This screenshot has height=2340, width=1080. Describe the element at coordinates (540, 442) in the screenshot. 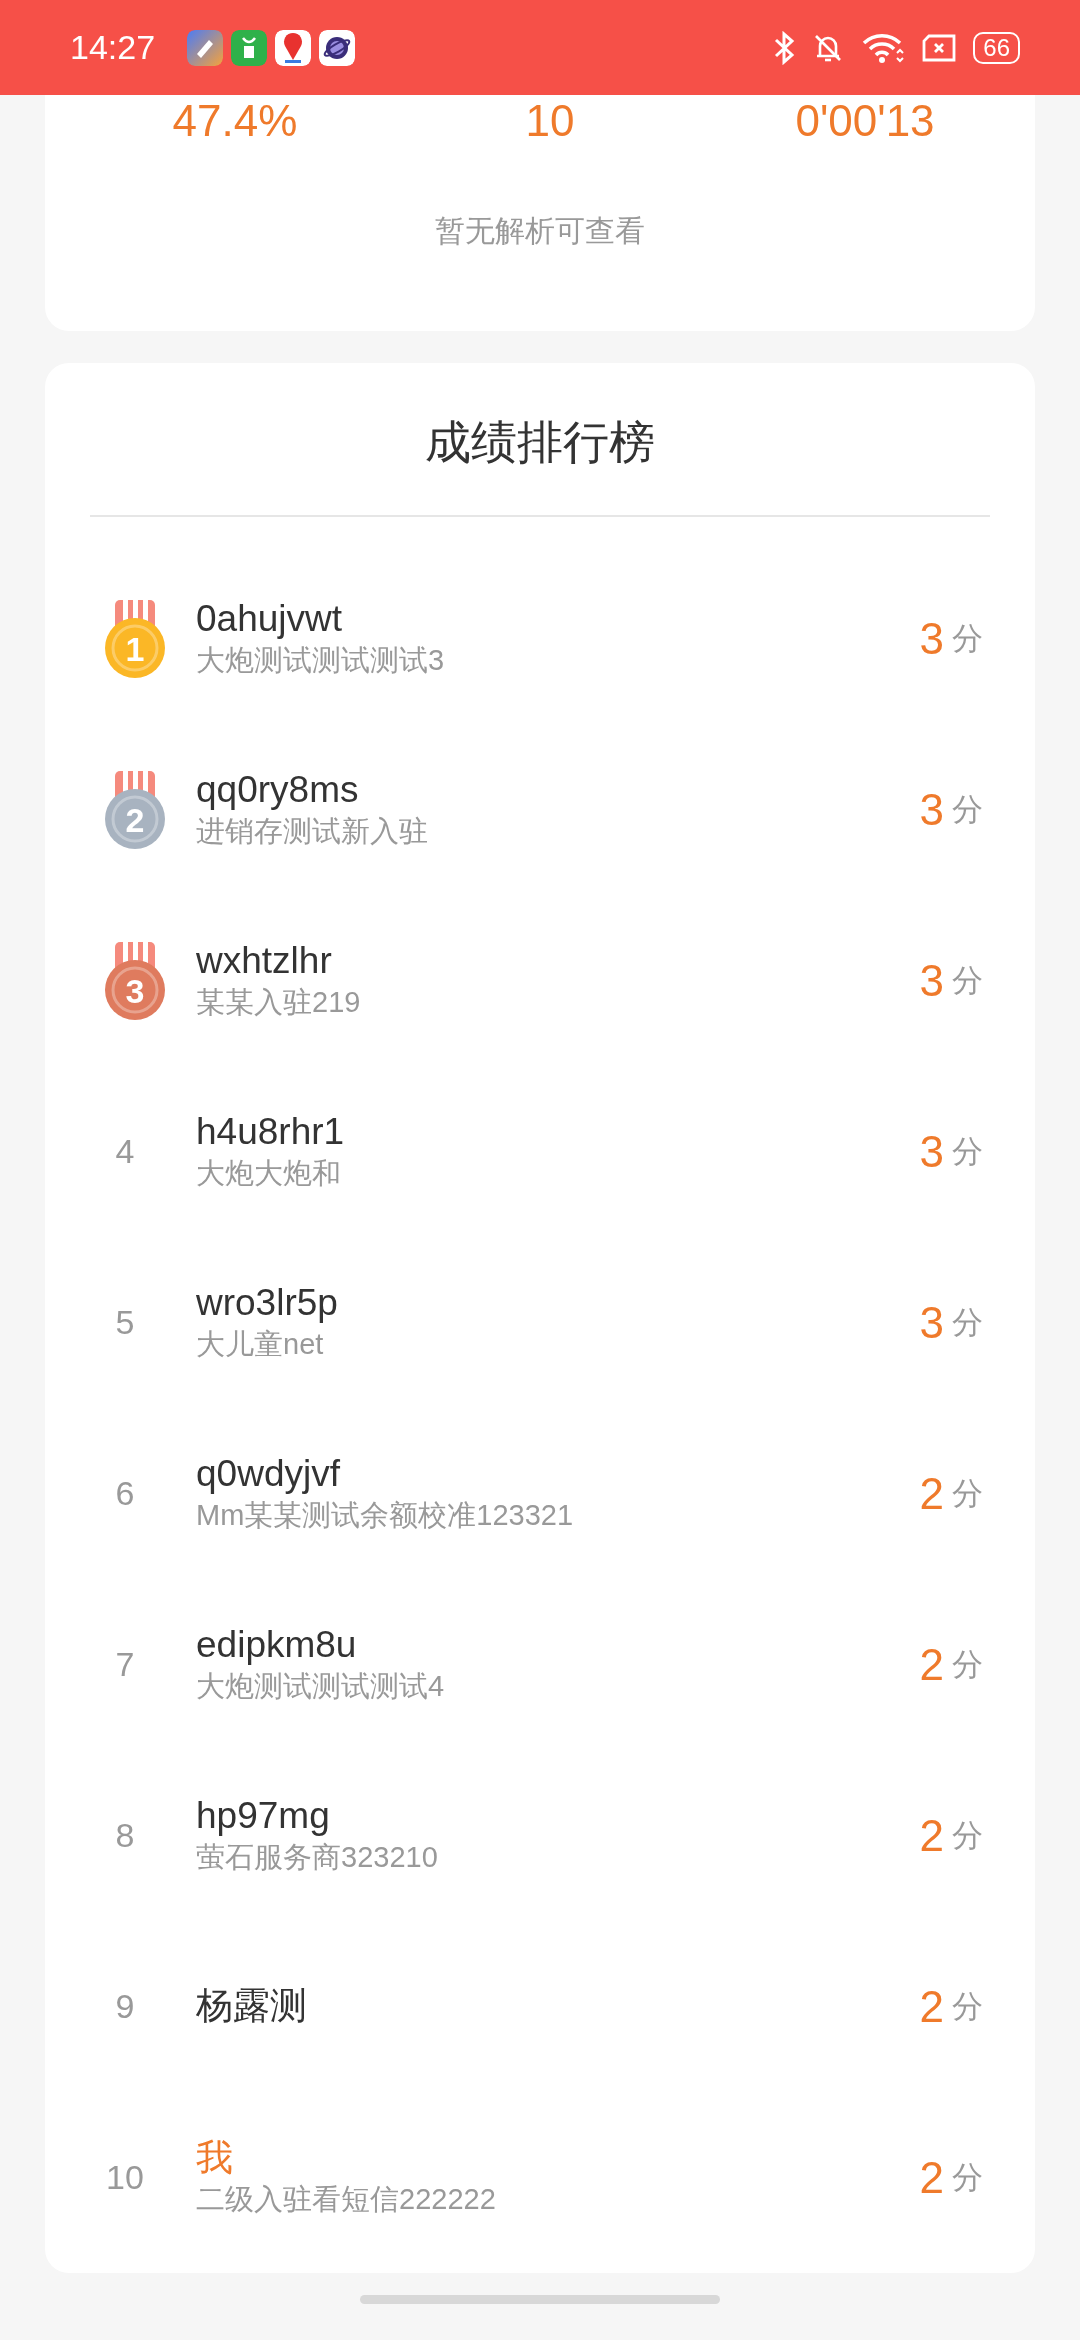

I see `ranking-title: 成绩排行榜` at that location.